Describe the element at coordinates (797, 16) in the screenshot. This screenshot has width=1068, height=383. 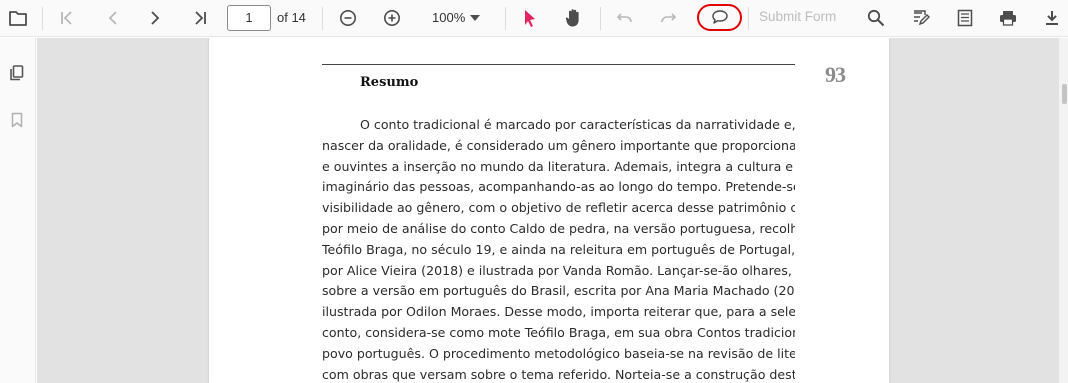
I see `submit-form-button: Submit Form` at that location.